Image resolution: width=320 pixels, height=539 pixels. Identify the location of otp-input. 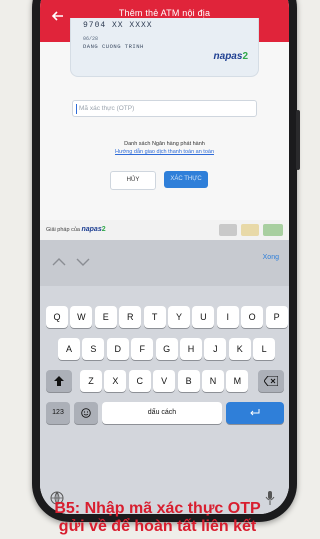
(164, 108).